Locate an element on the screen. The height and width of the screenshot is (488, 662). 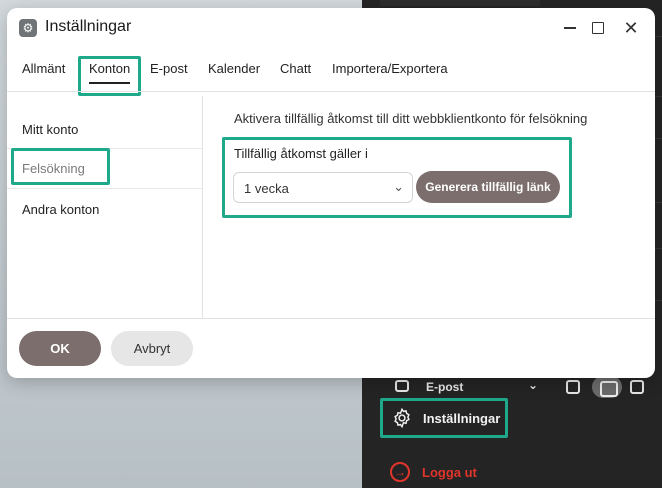
tab-konton: Konton is located at coordinates (110, 76).